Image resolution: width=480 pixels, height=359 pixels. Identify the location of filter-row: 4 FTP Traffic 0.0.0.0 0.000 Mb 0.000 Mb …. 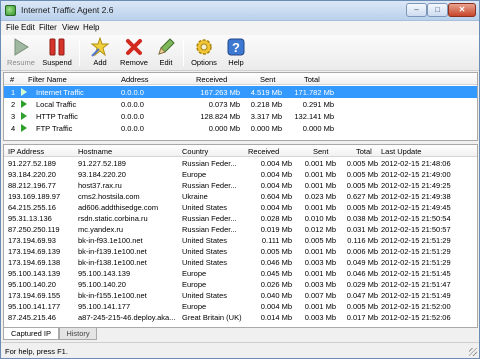
(240, 128).